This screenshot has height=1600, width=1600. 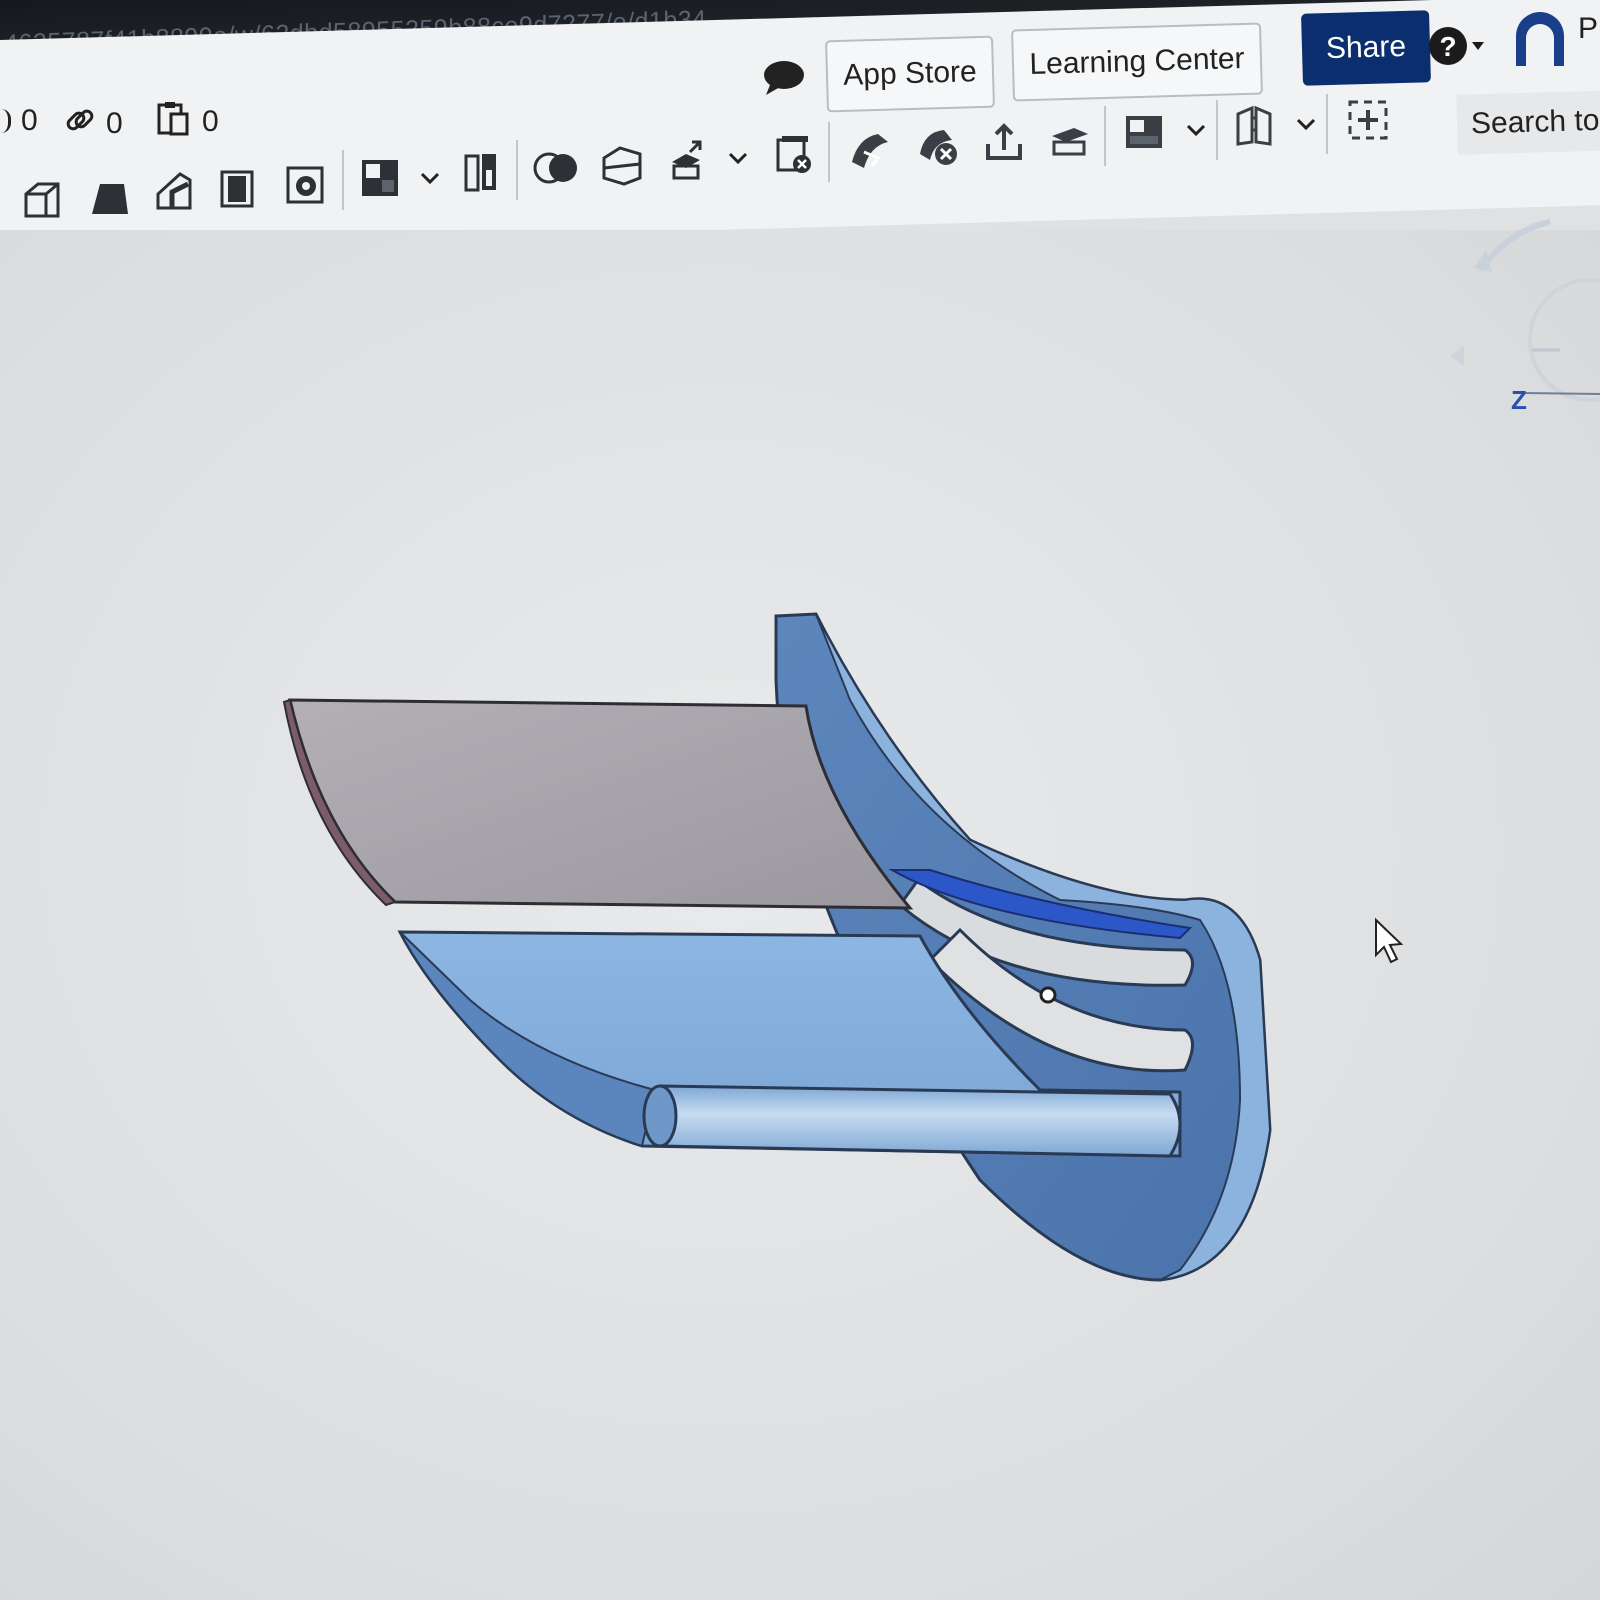 What do you see at coordinates (1389, 940) in the screenshot?
I see `mouse-cursor-icon` at bounding box center [1389, 940].